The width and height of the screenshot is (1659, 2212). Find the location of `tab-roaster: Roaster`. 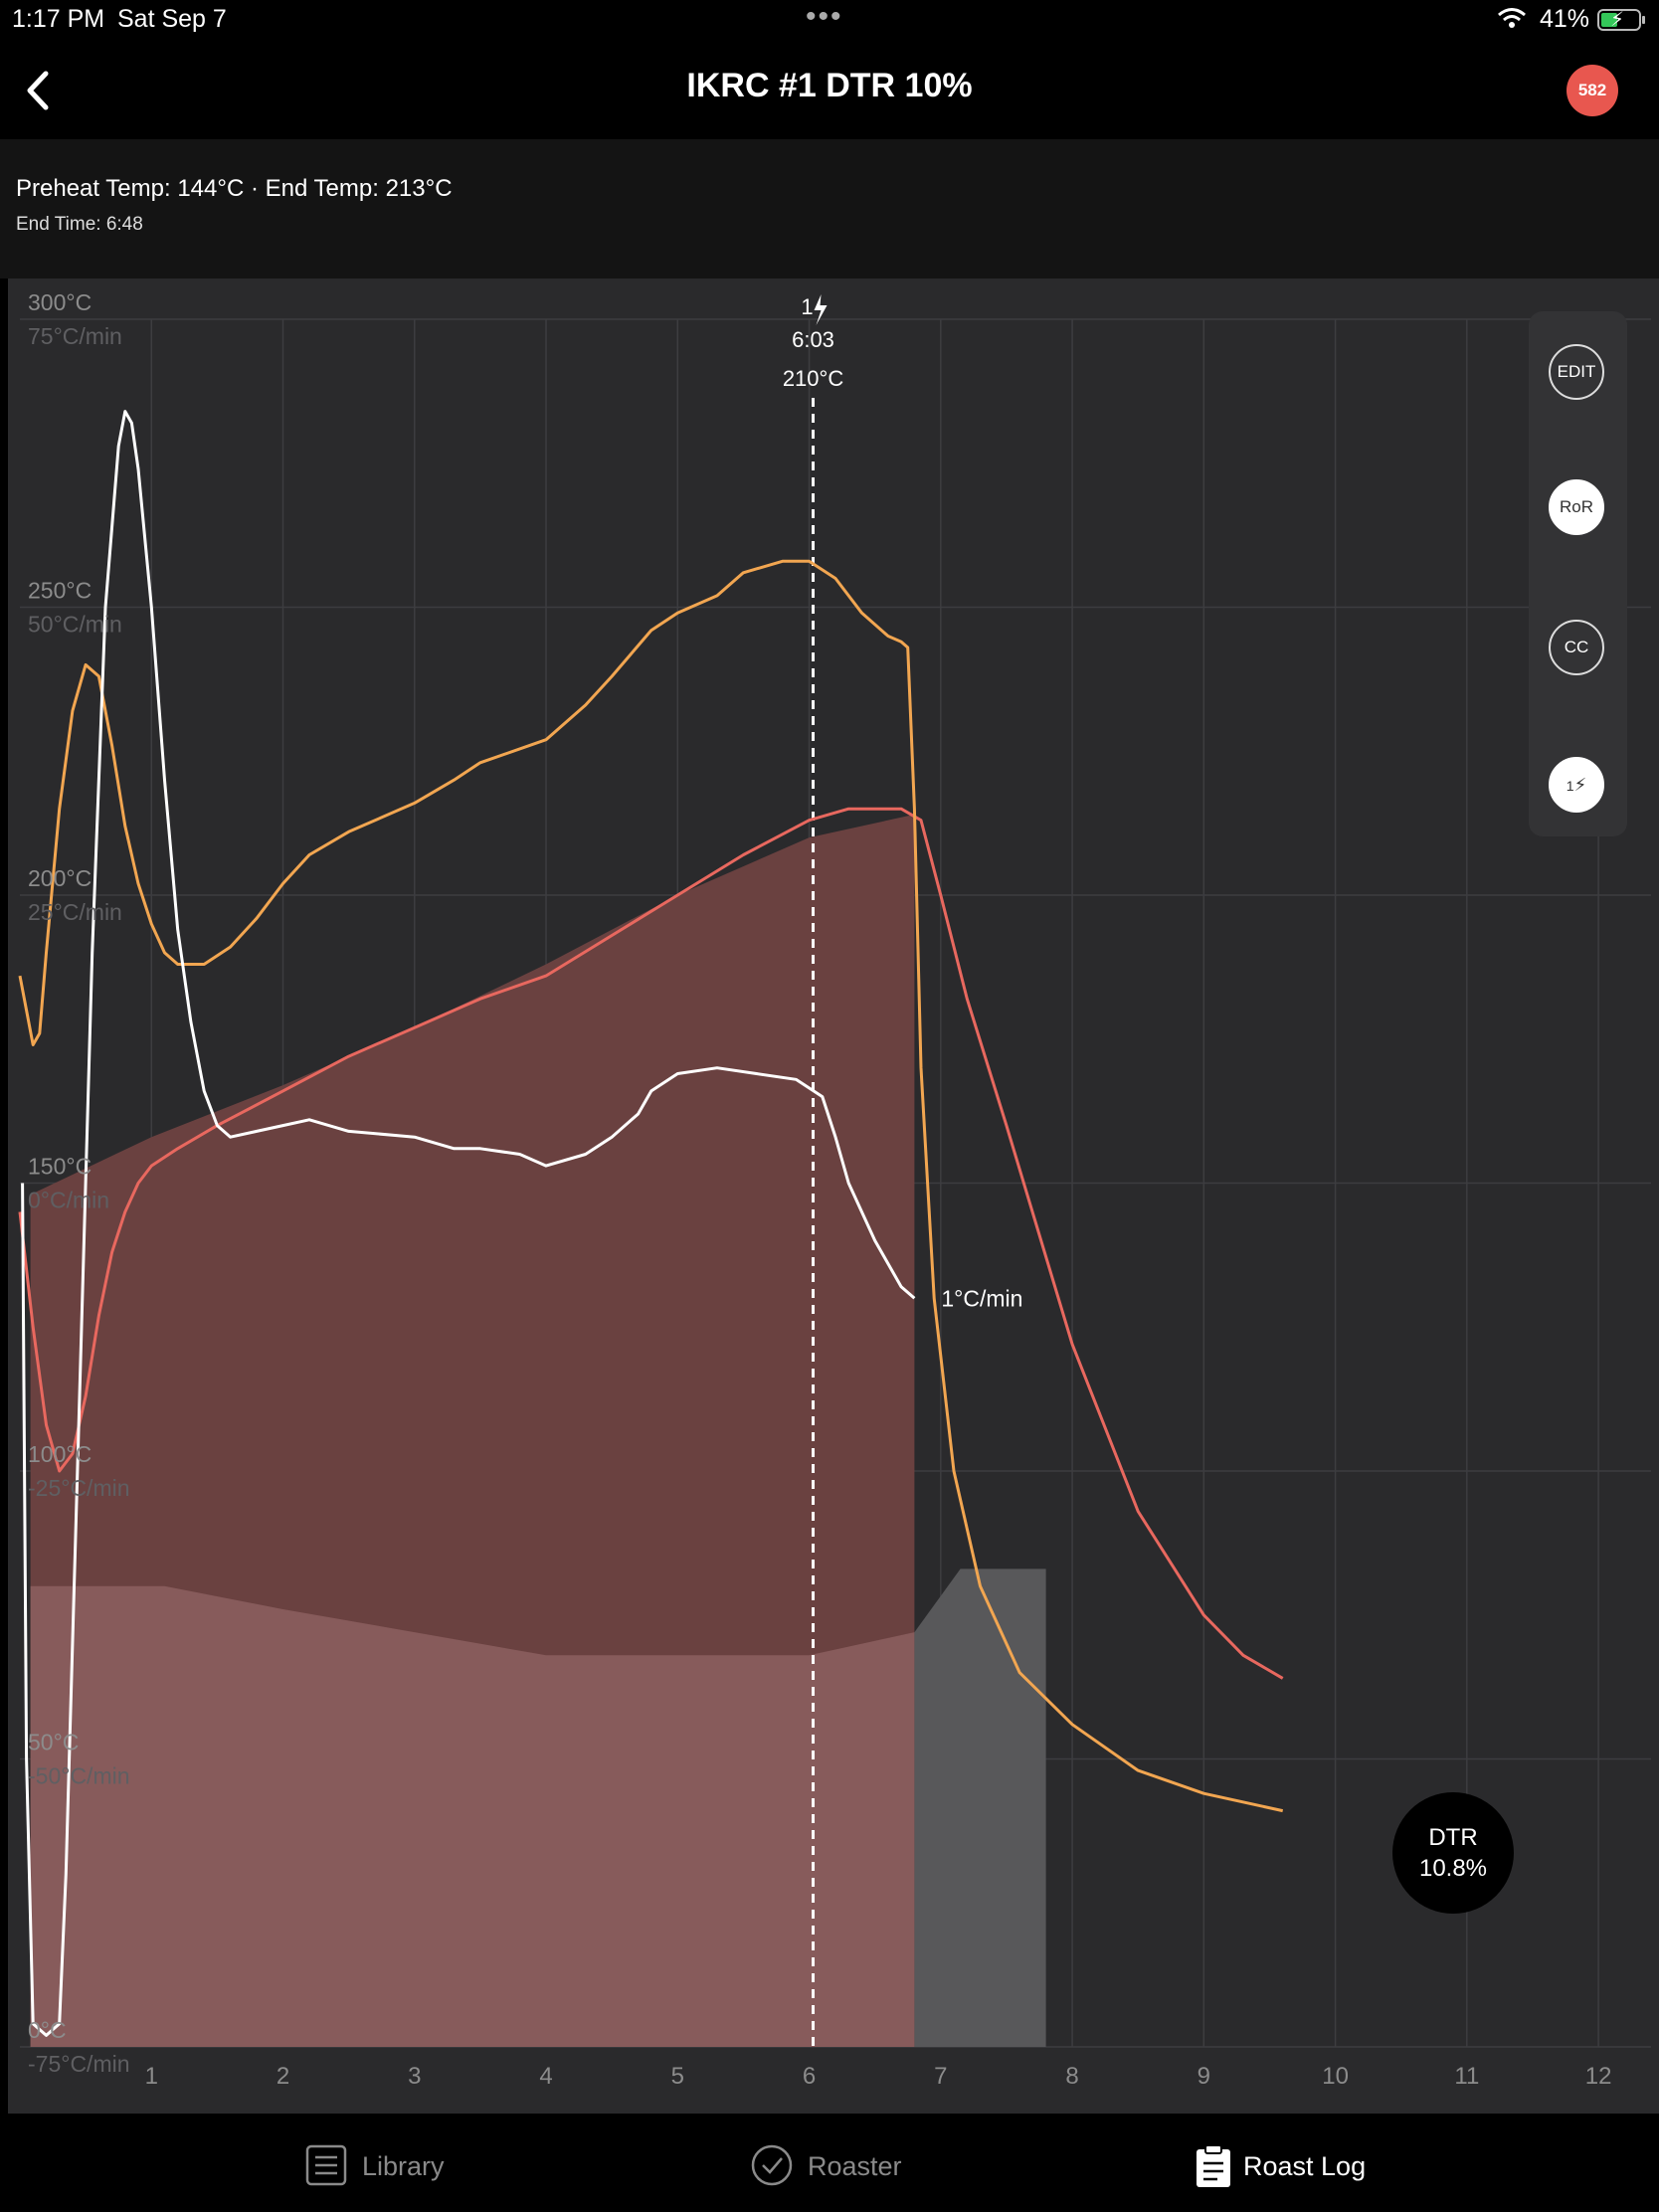

tab-roaster: Roaster is located at coordinates (829, 2168).